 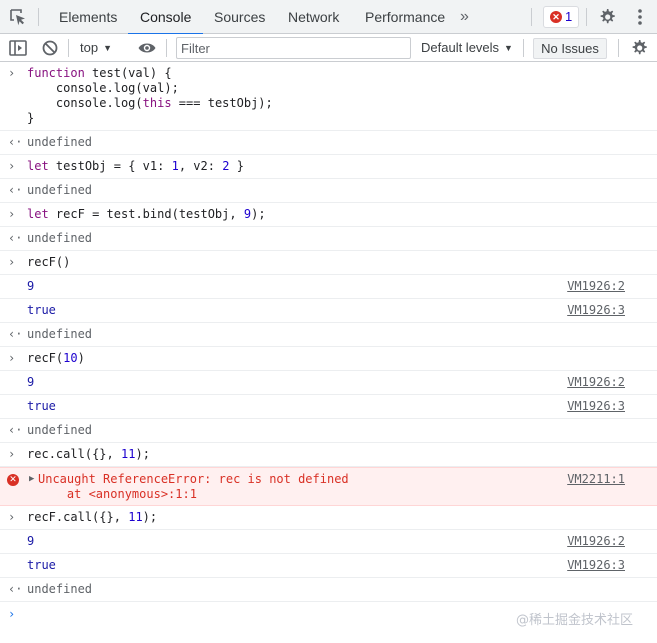 What do you see at coordinates (31, 479) in the screenshot?
I see `expand-triangle-icon: ▶` at bounding box center [31, 479].